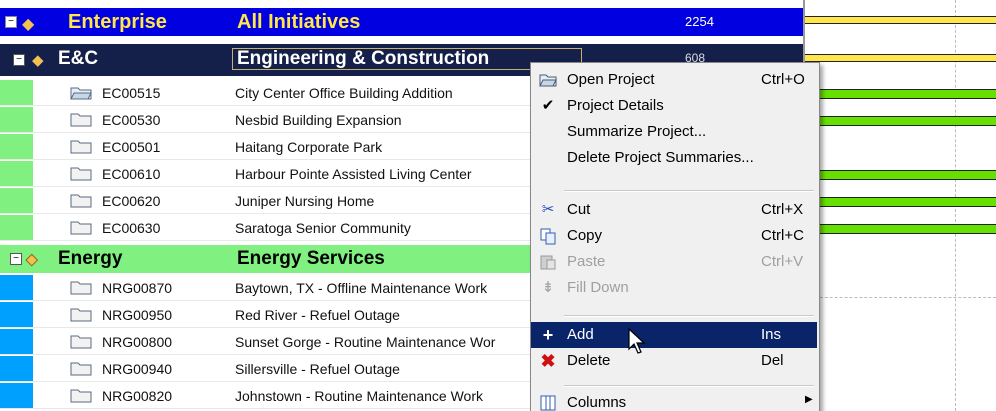  I want to click on open-folder-icon, so click(548, 80).